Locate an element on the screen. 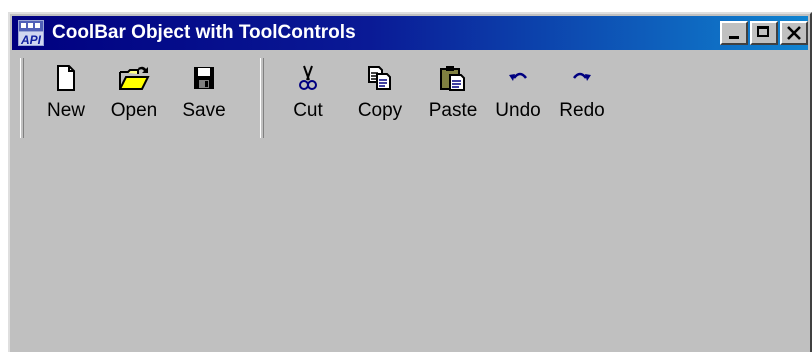 The image size is (812, 352). maximize-button is located at coordinates (764, 33).